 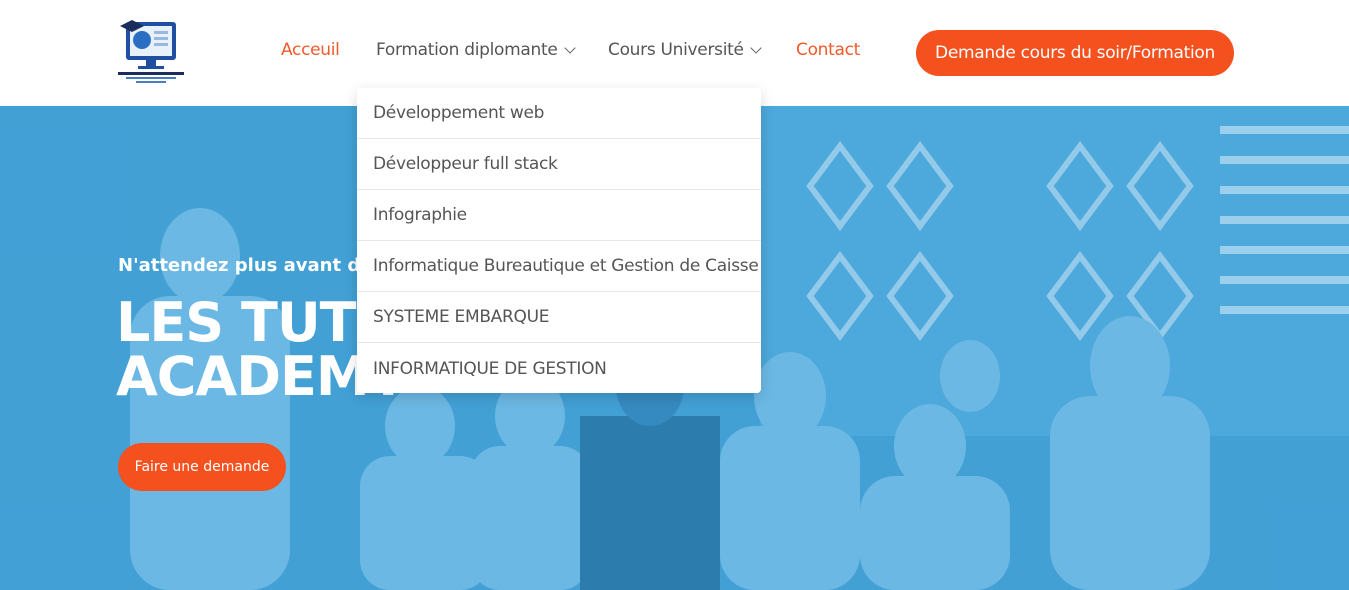 What do you see at coordinates (1075, 53) in the screenshot?
I see `demande-cours-button: Demande cours du soir/Formation` at bounding box center [1075, 53].